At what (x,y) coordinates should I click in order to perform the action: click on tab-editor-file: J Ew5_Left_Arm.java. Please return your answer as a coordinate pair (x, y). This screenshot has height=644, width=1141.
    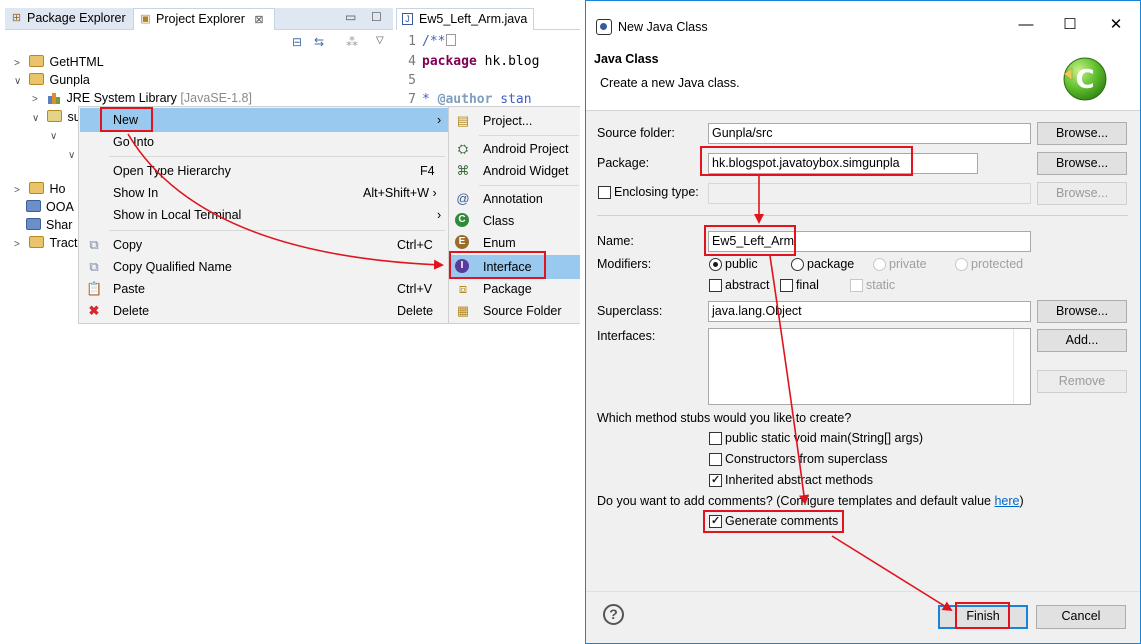
    Looking at the image, I should click on (465, 19).